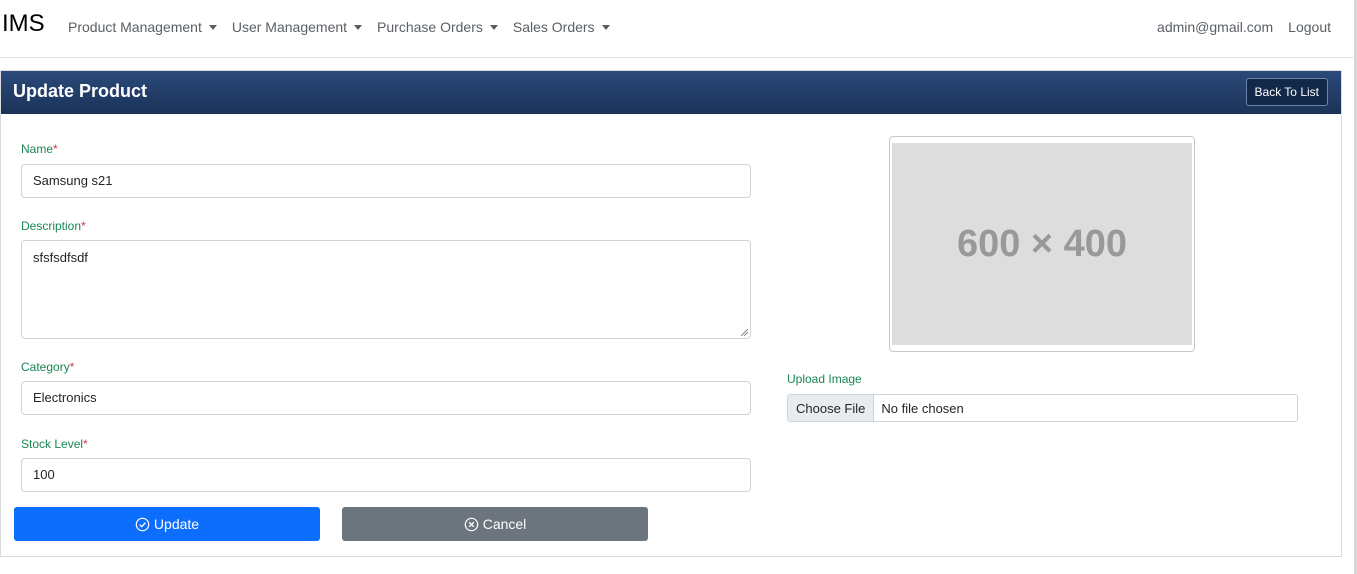 The image size is (1357, 574). I want to click on nav-purchase-orders: Purchase Orders, so click(437, 27).